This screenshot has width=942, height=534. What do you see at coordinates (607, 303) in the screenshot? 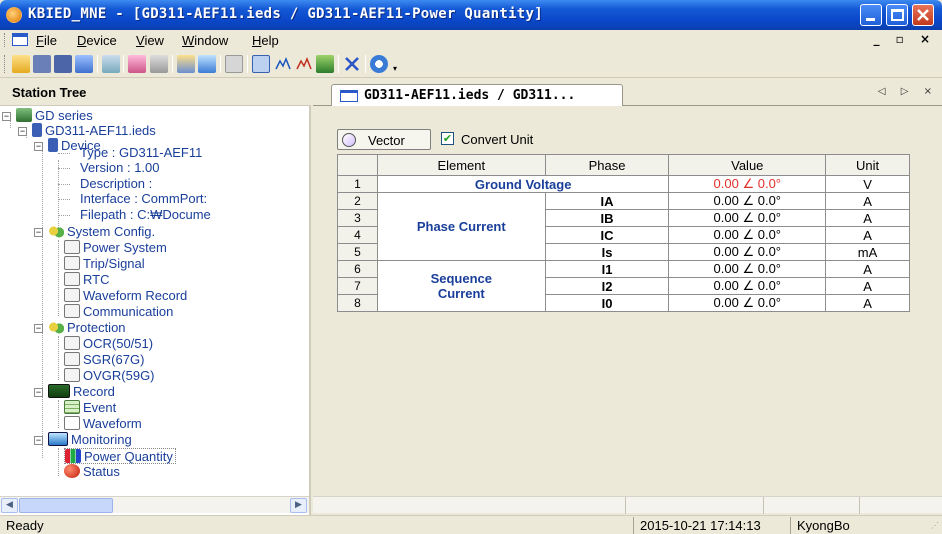
I see `phase-cell: I0` at bounding box center [607, 303].